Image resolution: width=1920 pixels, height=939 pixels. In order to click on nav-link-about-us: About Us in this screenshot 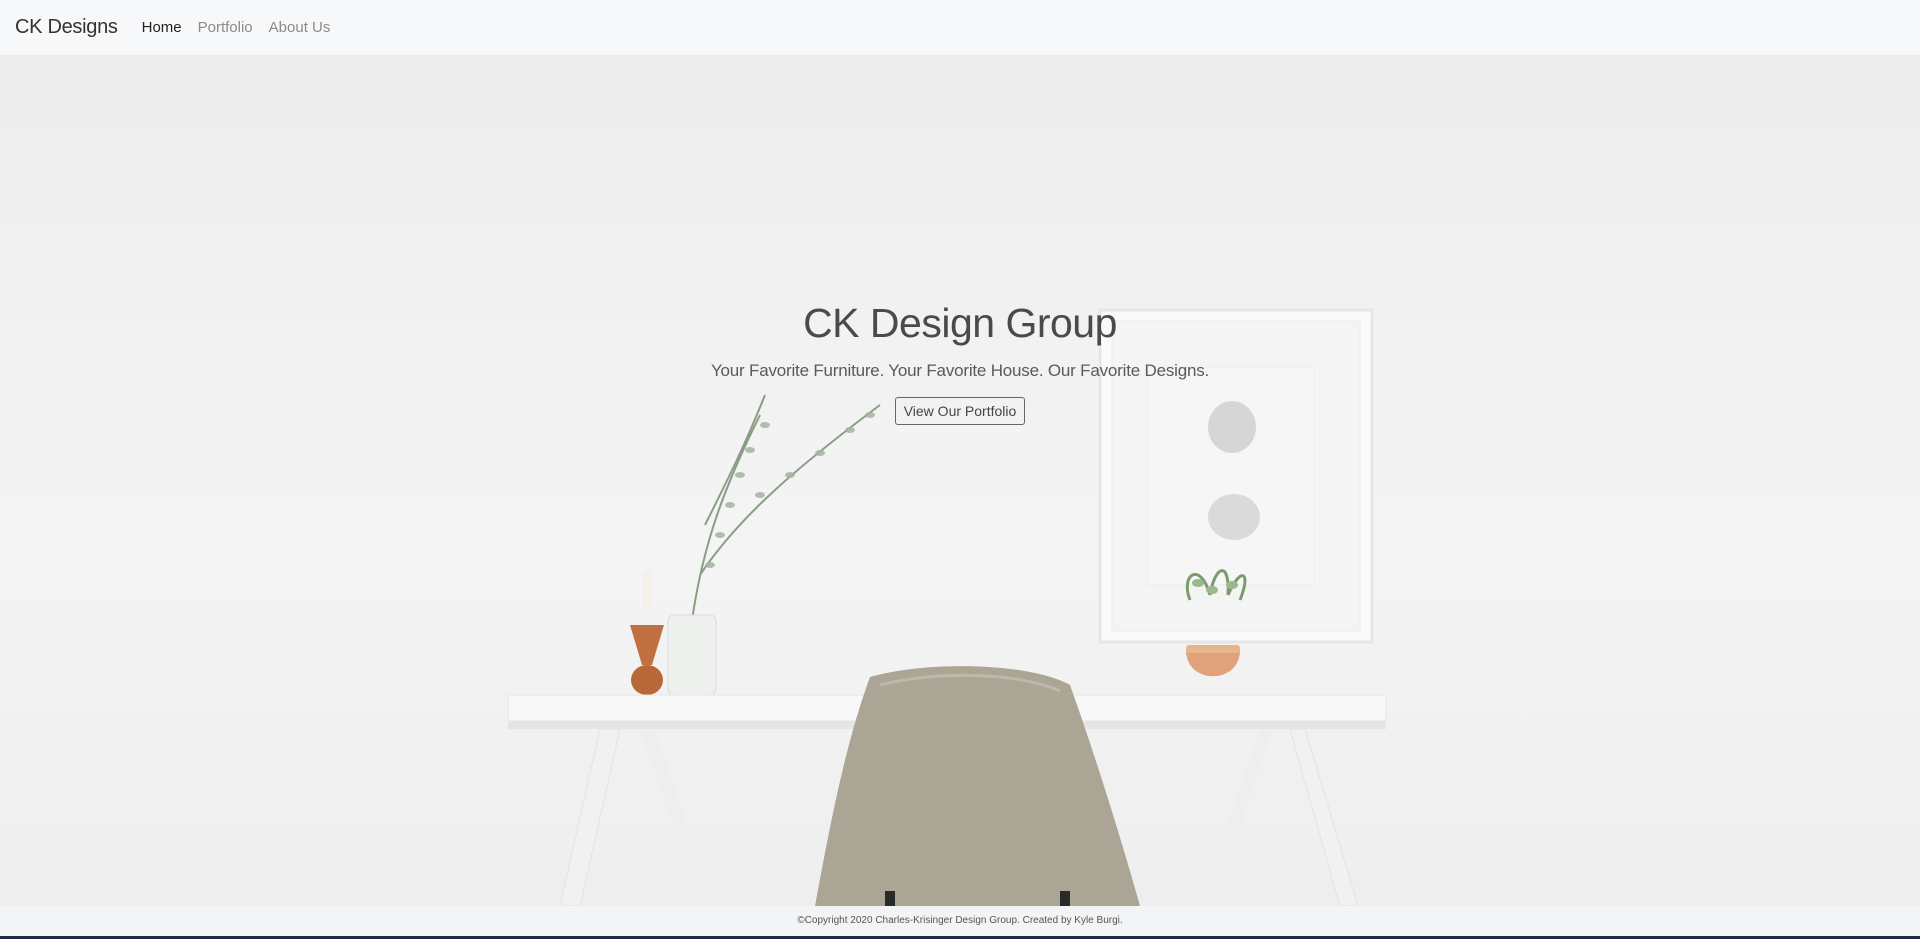, I will do `click(300, 27)`.